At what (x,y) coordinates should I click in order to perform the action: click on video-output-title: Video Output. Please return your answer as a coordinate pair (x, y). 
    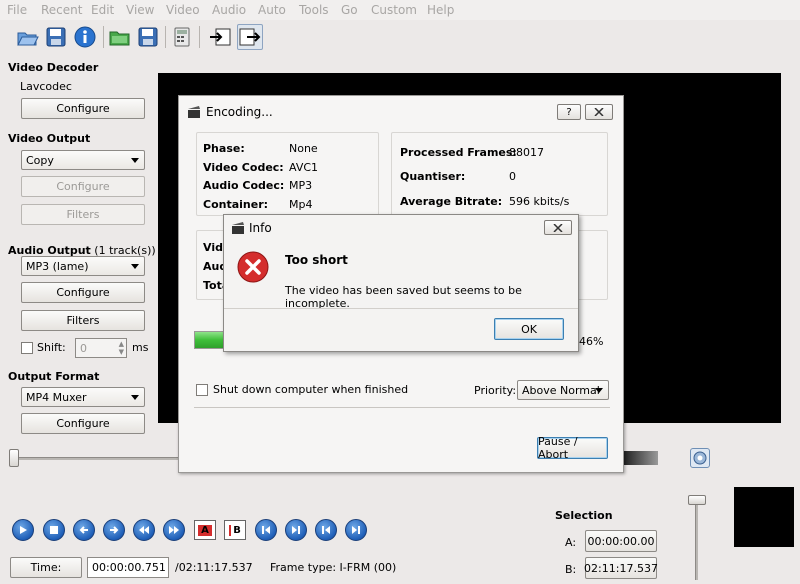
    Looking at the image, I should click on (49, 138).